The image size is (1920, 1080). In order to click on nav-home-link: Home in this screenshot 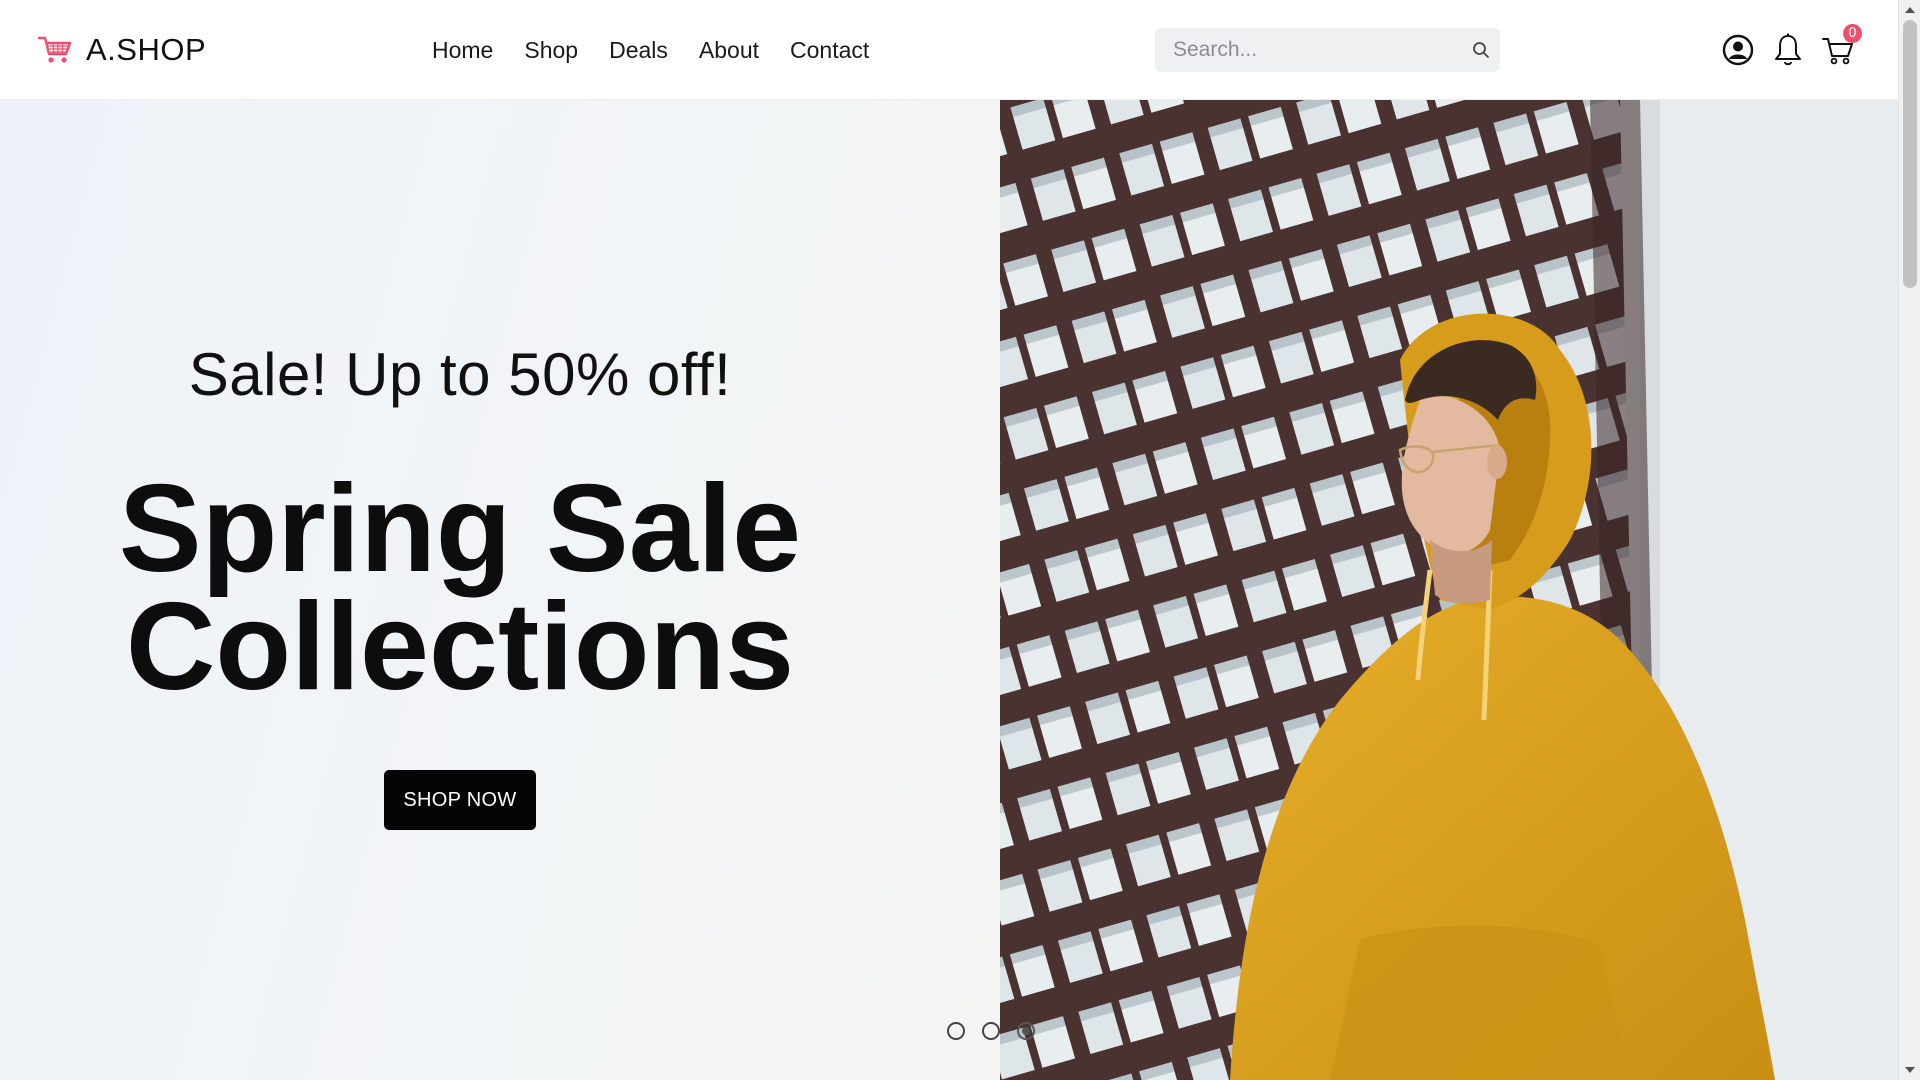, I will do `click(462, 50)`.